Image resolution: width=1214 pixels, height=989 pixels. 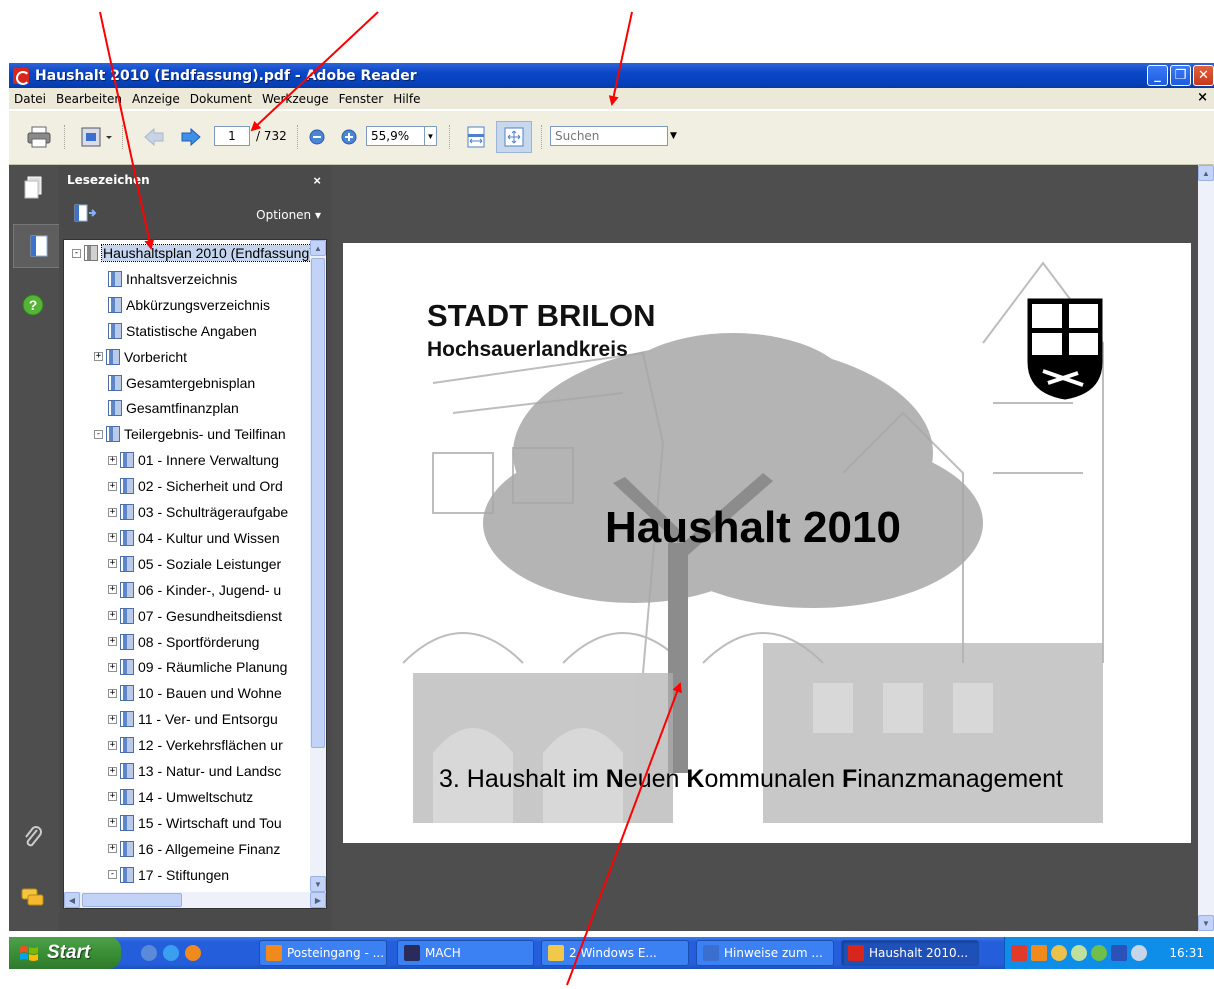 I want to click on document-vertical-scrollbar: ▲ ▼, so click(x=1206, y=548).